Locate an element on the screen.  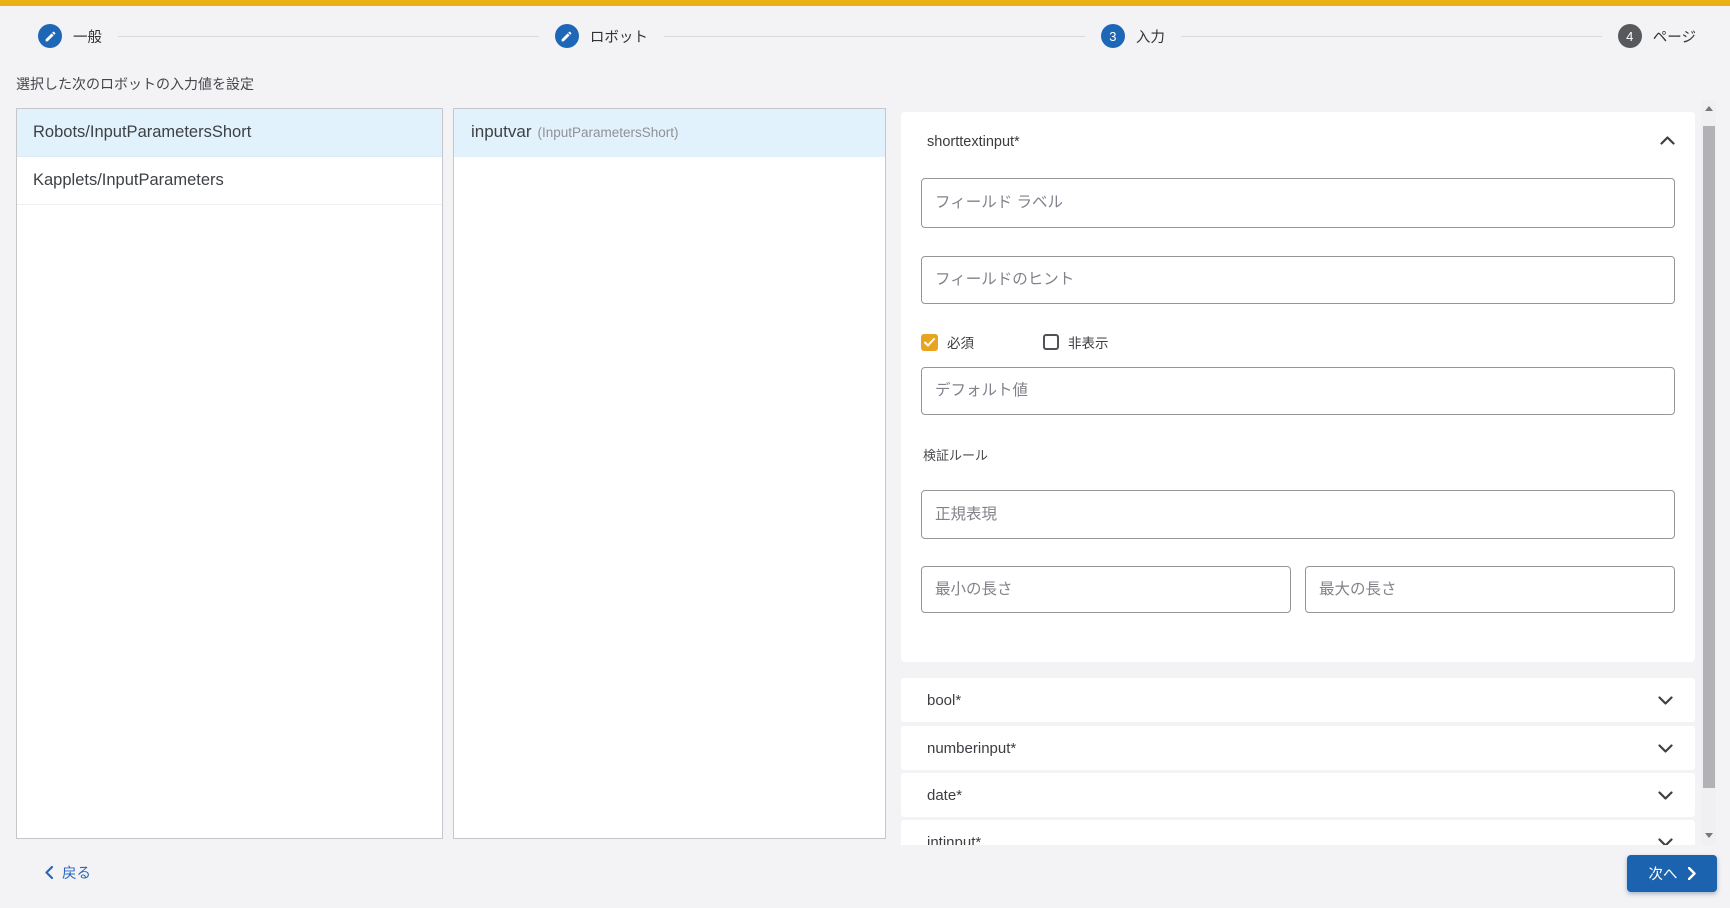
variable-type: (InputParametersShort) is located at coordinates (608, 132).